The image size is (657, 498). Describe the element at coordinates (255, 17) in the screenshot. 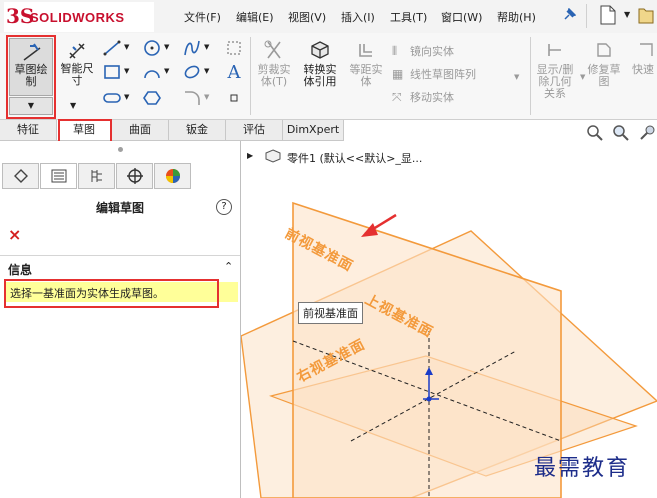

I see `menu-edit: 编辑(E)` at that location.